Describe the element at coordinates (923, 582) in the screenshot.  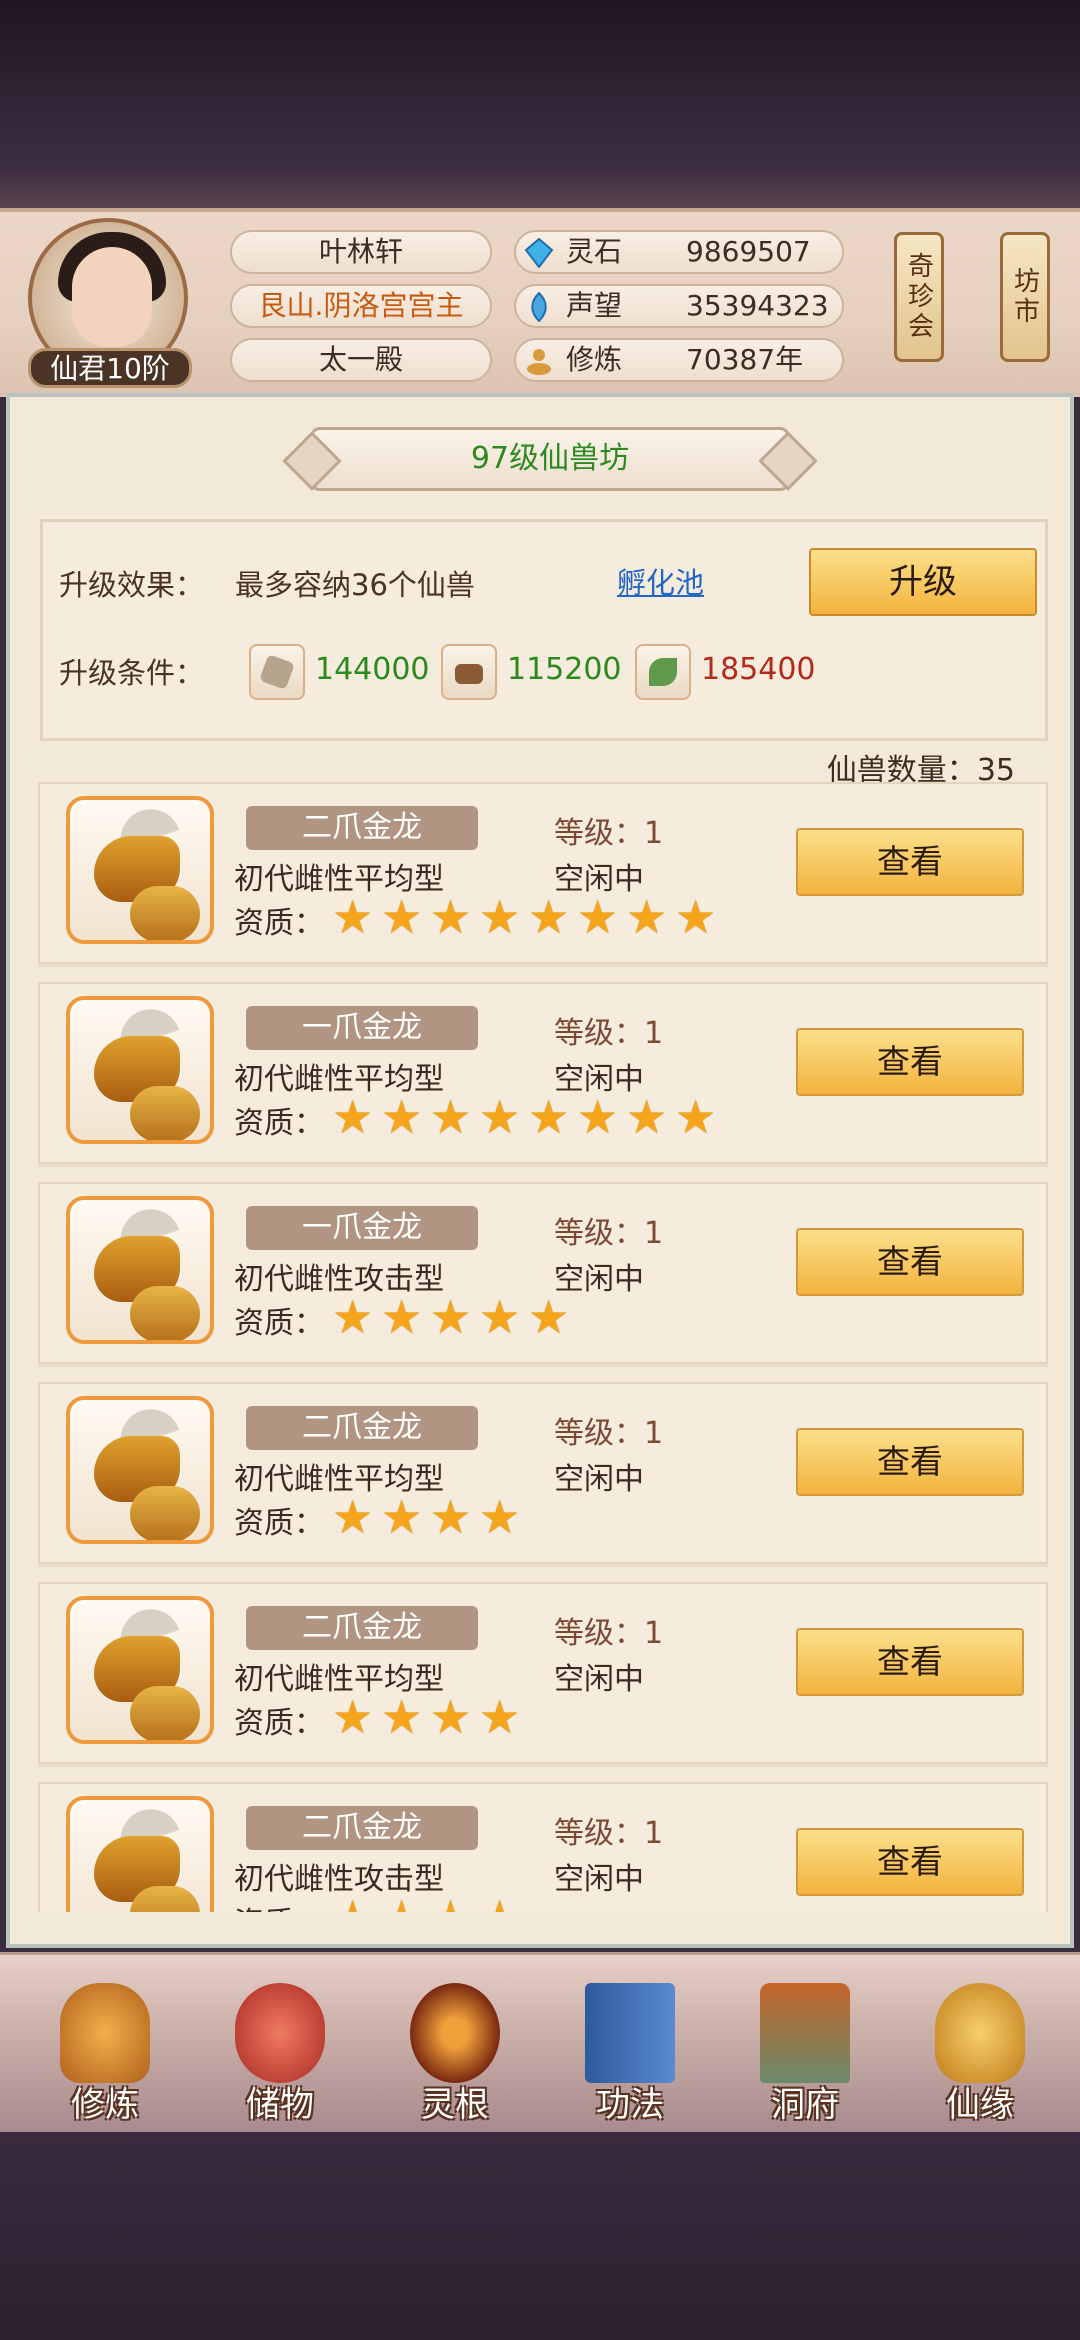
I see `upgrade-button: 升级` at that location.